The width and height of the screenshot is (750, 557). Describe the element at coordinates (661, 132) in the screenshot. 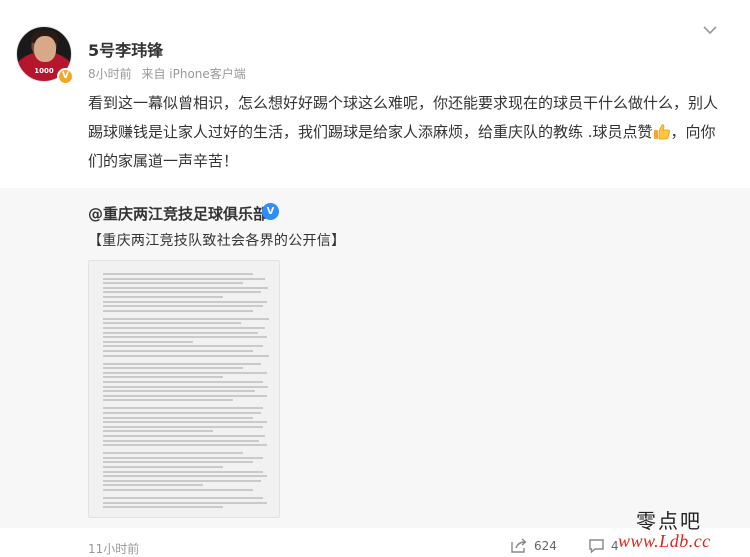

I see `thumbs-up-icon` at that location.